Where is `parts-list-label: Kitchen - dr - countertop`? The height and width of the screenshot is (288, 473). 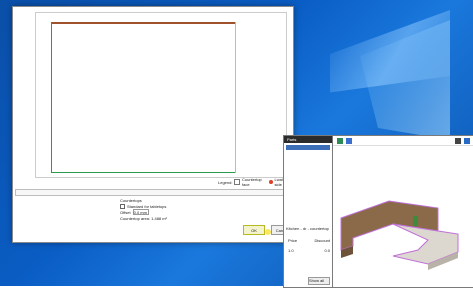
parts-list-label: Kitchen - dr - countertop is located at coordinates (307, 228).